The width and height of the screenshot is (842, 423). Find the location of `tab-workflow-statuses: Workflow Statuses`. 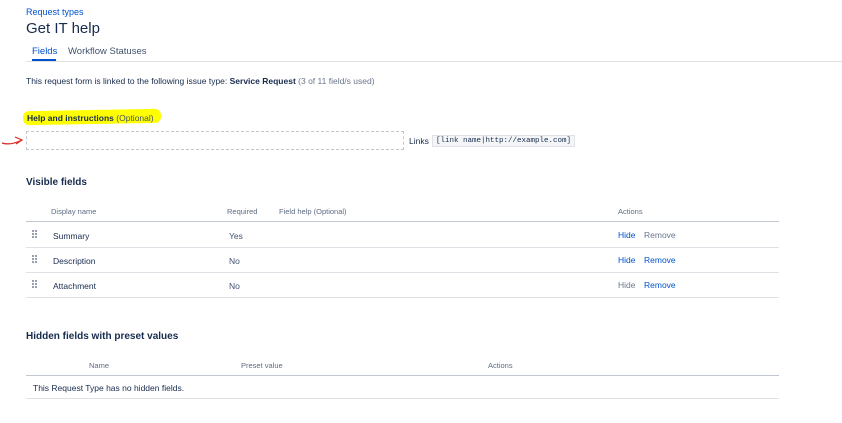

tab-workflow-statuses: Workflow Statuses is located at coordinates (107, 51).